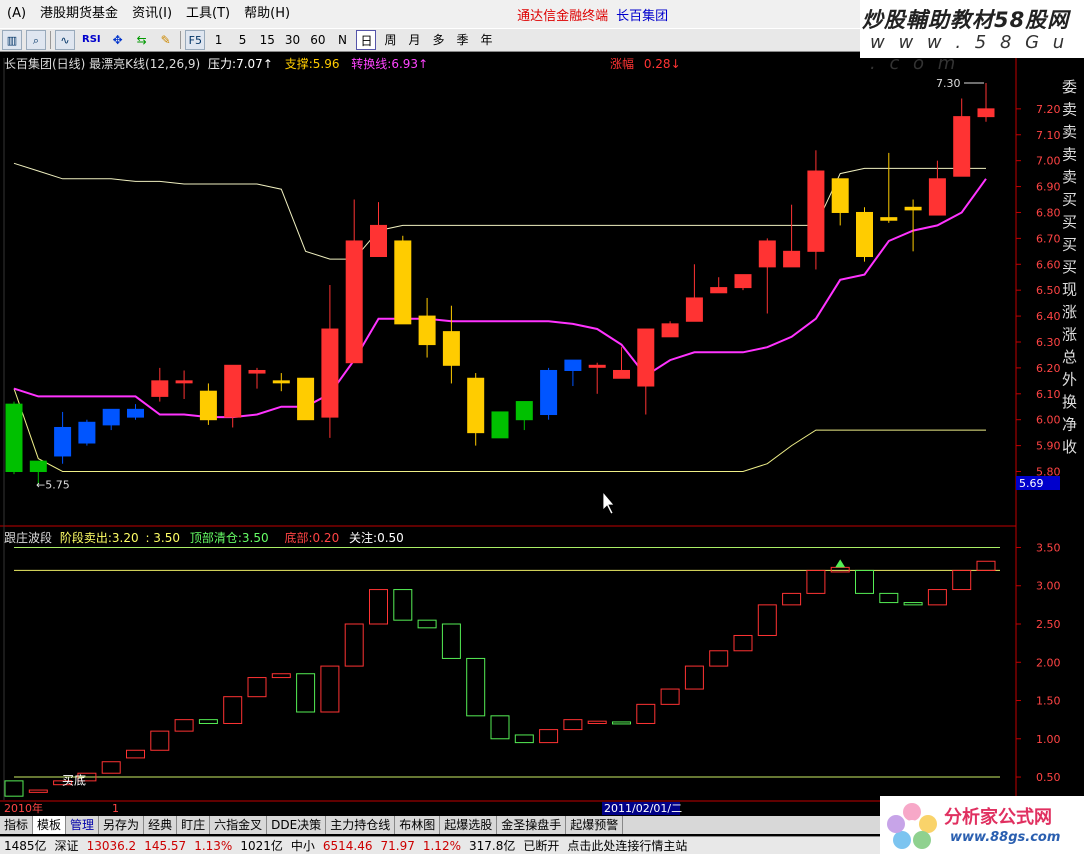  Describe the element at coordinates (50, 825) in the screenshot. I see `tab-1: 模板` at that location.